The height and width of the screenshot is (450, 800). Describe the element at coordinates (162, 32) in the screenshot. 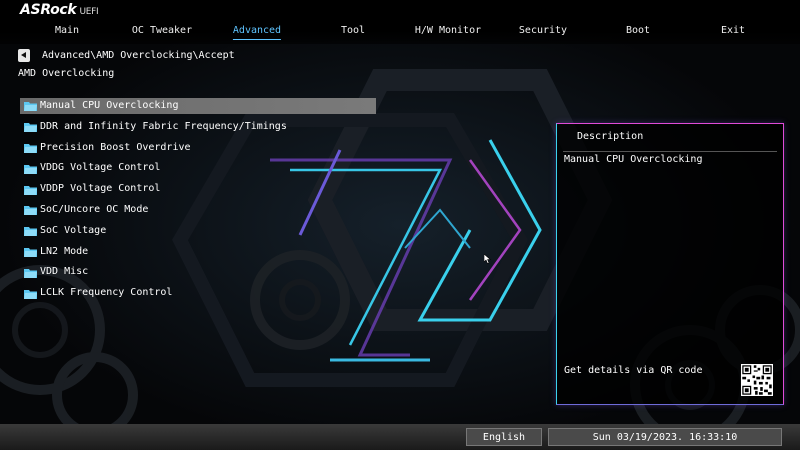

I see `tab-oc-tweaker: OC Tweaker` at that location.